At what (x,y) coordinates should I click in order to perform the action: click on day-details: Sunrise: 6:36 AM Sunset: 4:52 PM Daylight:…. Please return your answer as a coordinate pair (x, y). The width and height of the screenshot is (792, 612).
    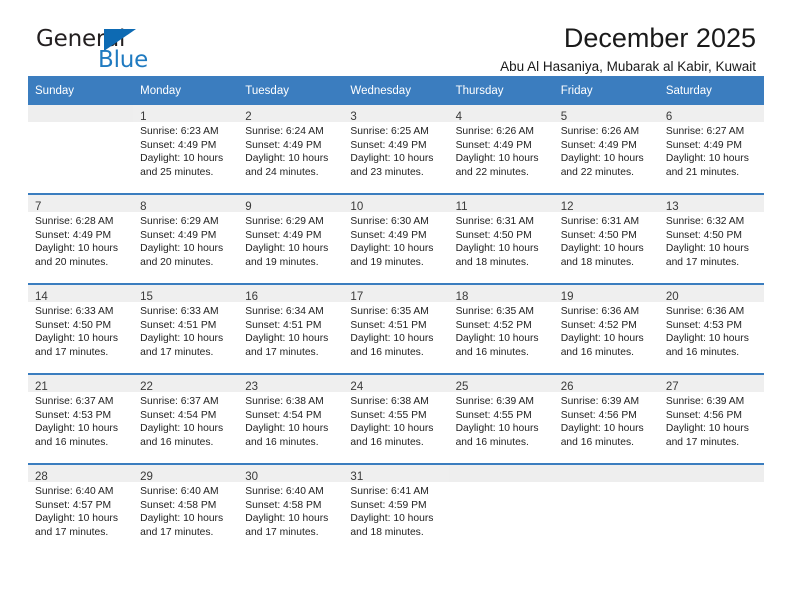
    Looking at the image, I should click on (606, 330).